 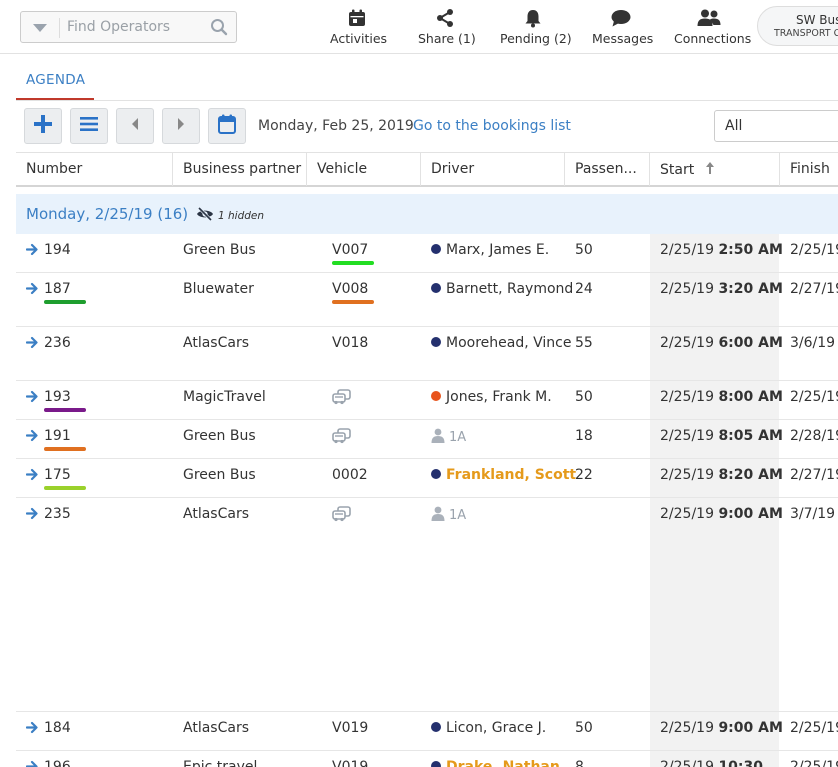 What do you see at coordinates (503, 763) in the screenshot?
I see `driver-name: Drake, Nathan` at bounding box center [503, 763].